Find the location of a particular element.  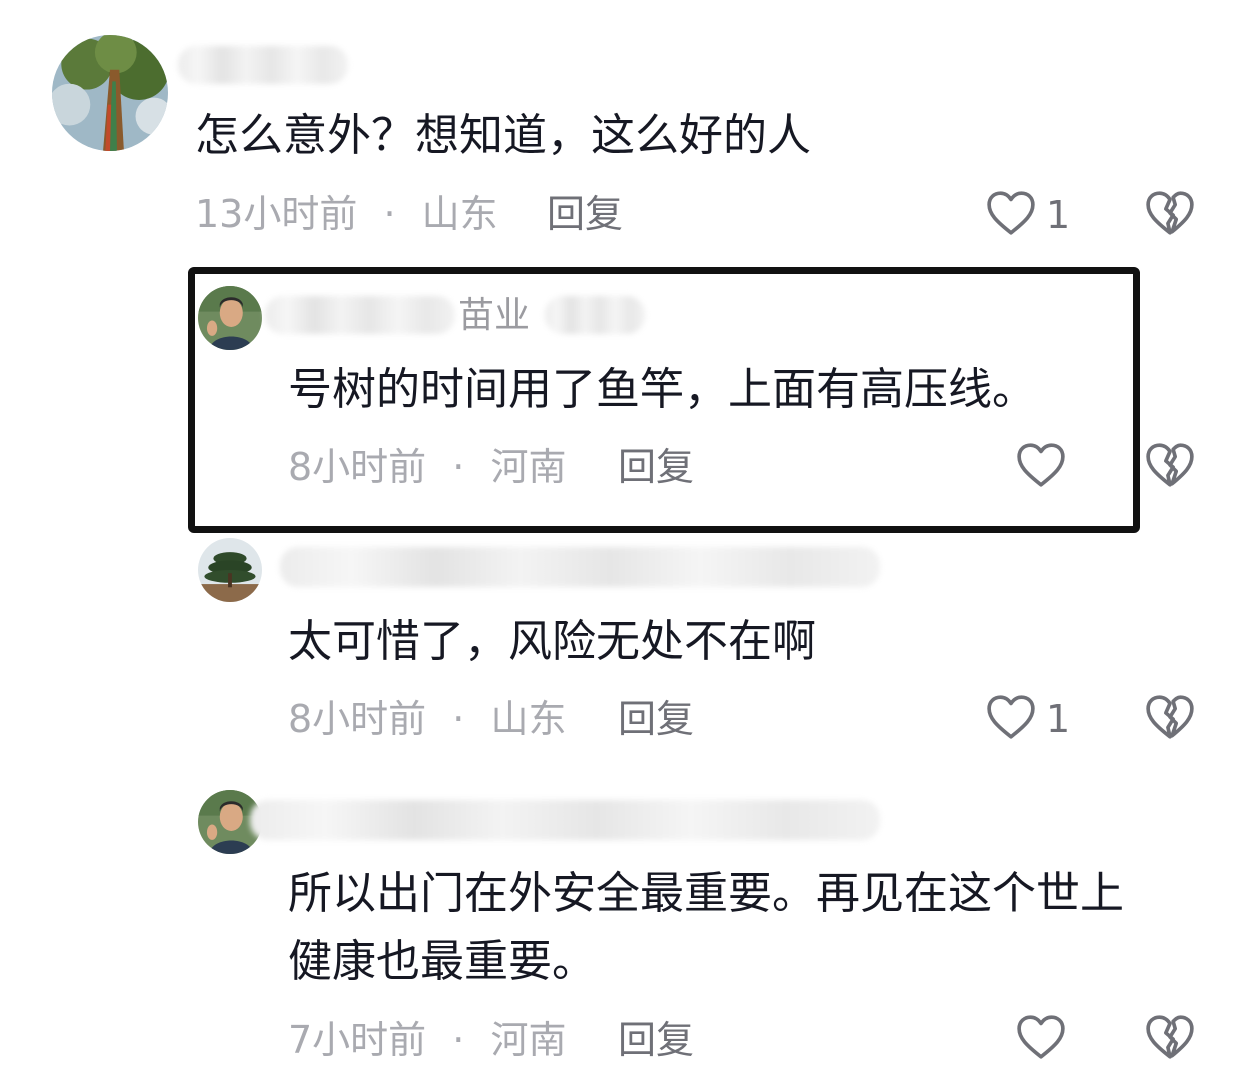

comment-time: 8小时前 is located at coordinates (357, 719).